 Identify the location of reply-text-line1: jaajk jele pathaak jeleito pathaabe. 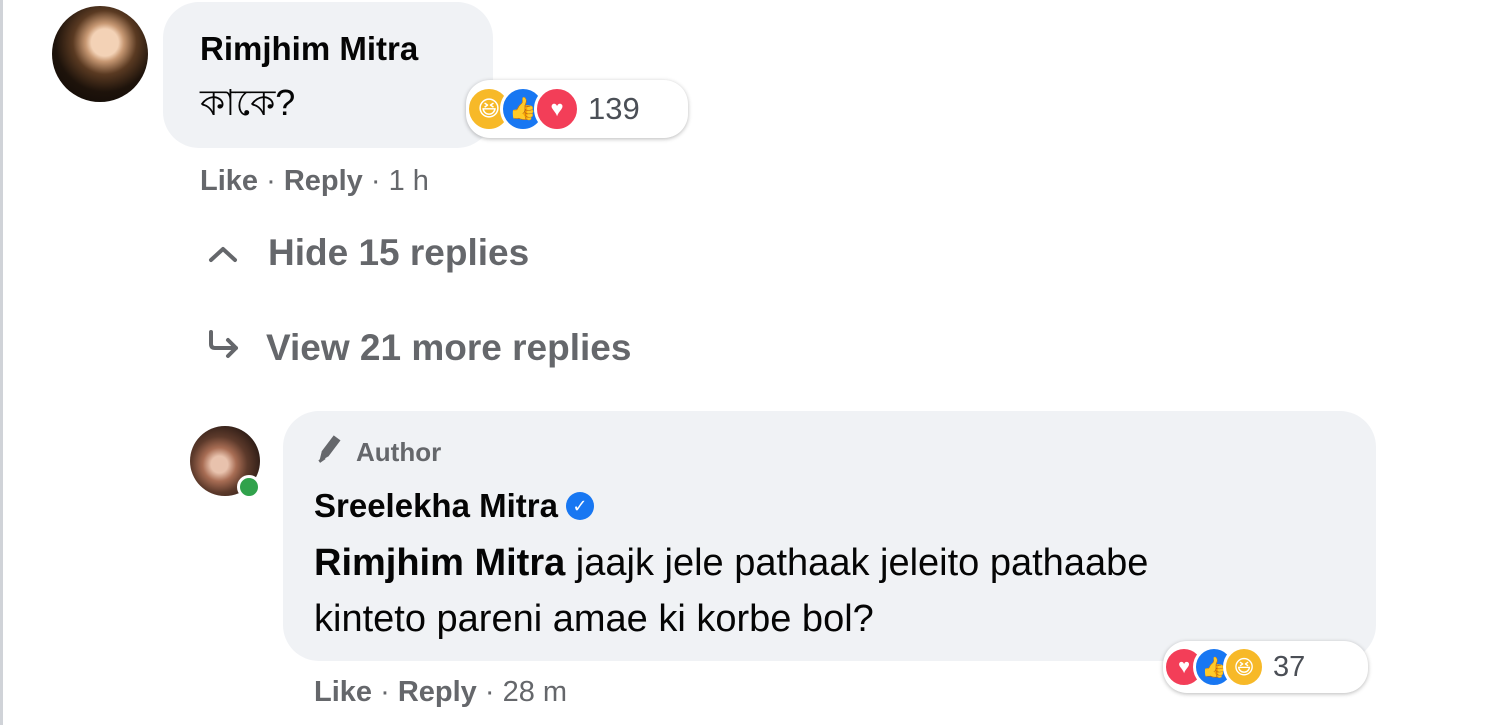
(857, 563).